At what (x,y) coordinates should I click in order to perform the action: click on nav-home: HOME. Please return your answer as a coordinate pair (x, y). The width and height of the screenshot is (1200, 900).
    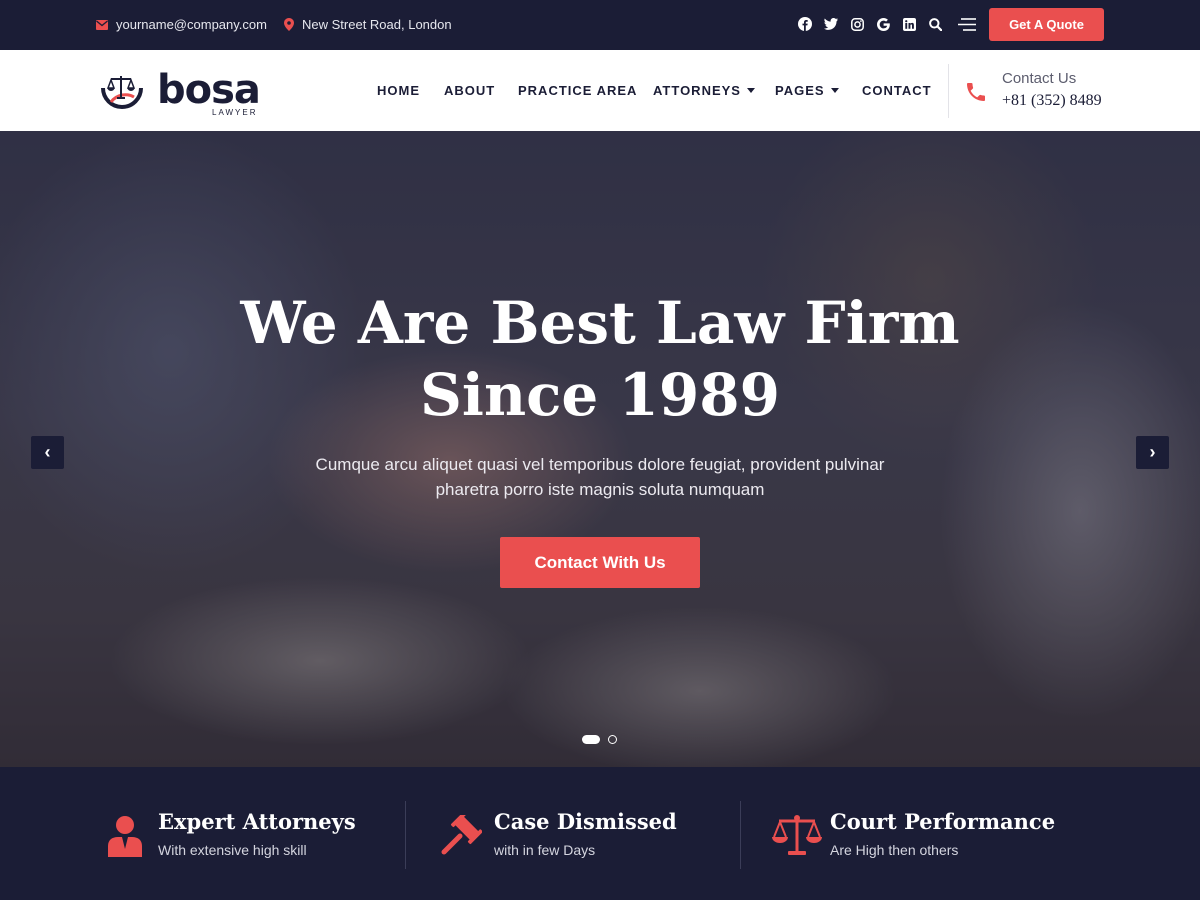
    Looking at the image, I should click on (398, 90).